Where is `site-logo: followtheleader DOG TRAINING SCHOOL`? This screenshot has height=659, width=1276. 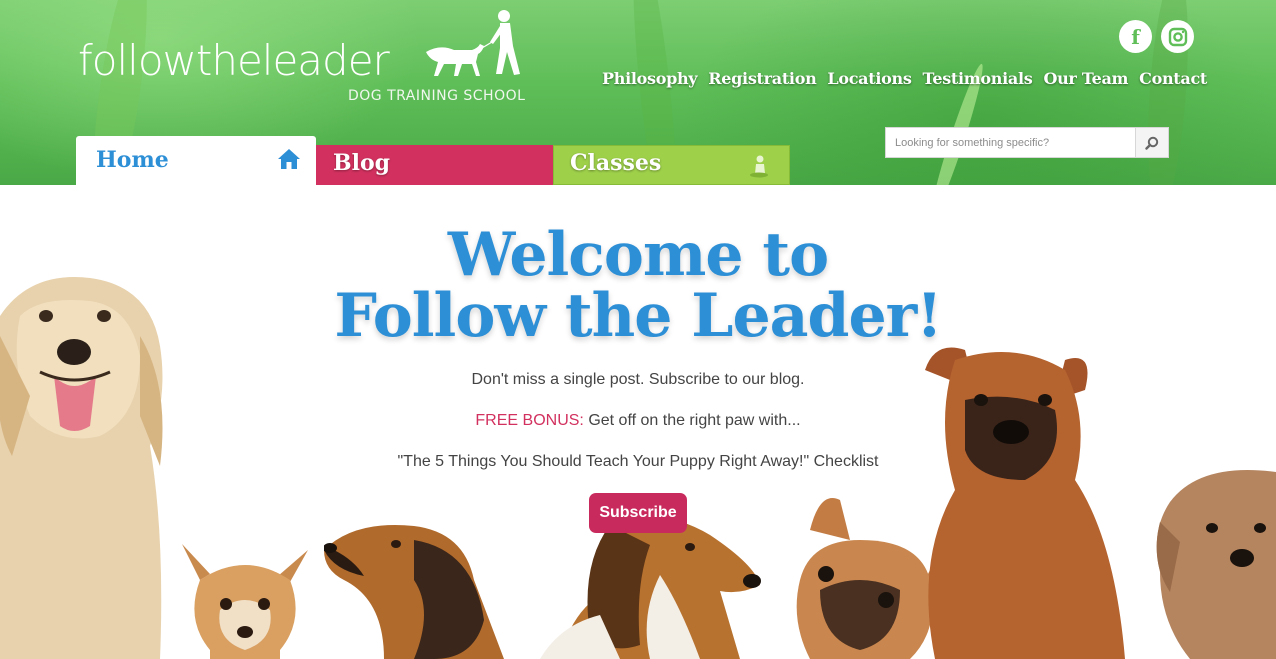 site-logo: followtheleader DOG TRAINING SCHOOL is located at coordinates (301, 57).